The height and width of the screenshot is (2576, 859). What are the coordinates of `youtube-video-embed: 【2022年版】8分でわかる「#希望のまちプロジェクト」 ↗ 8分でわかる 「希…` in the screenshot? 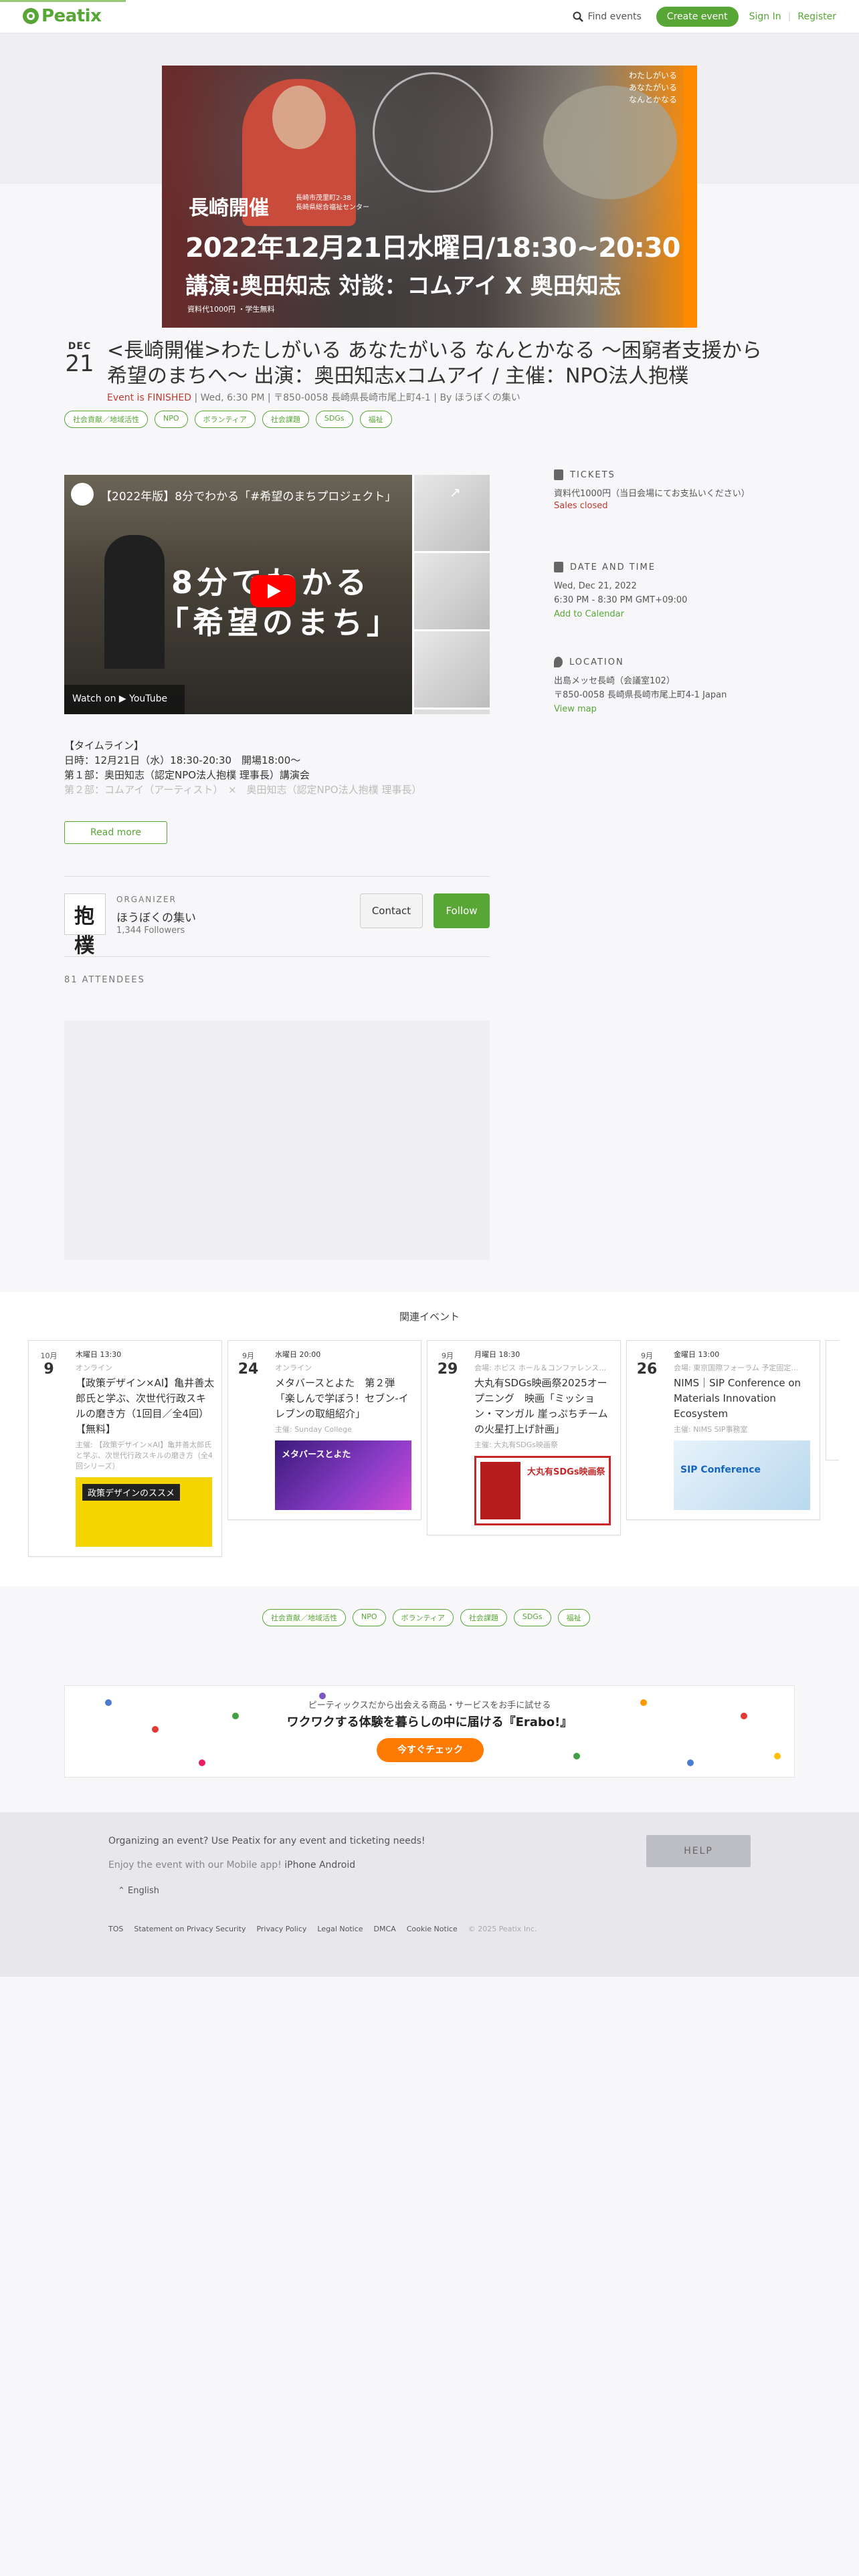 It's located at (277, 595).